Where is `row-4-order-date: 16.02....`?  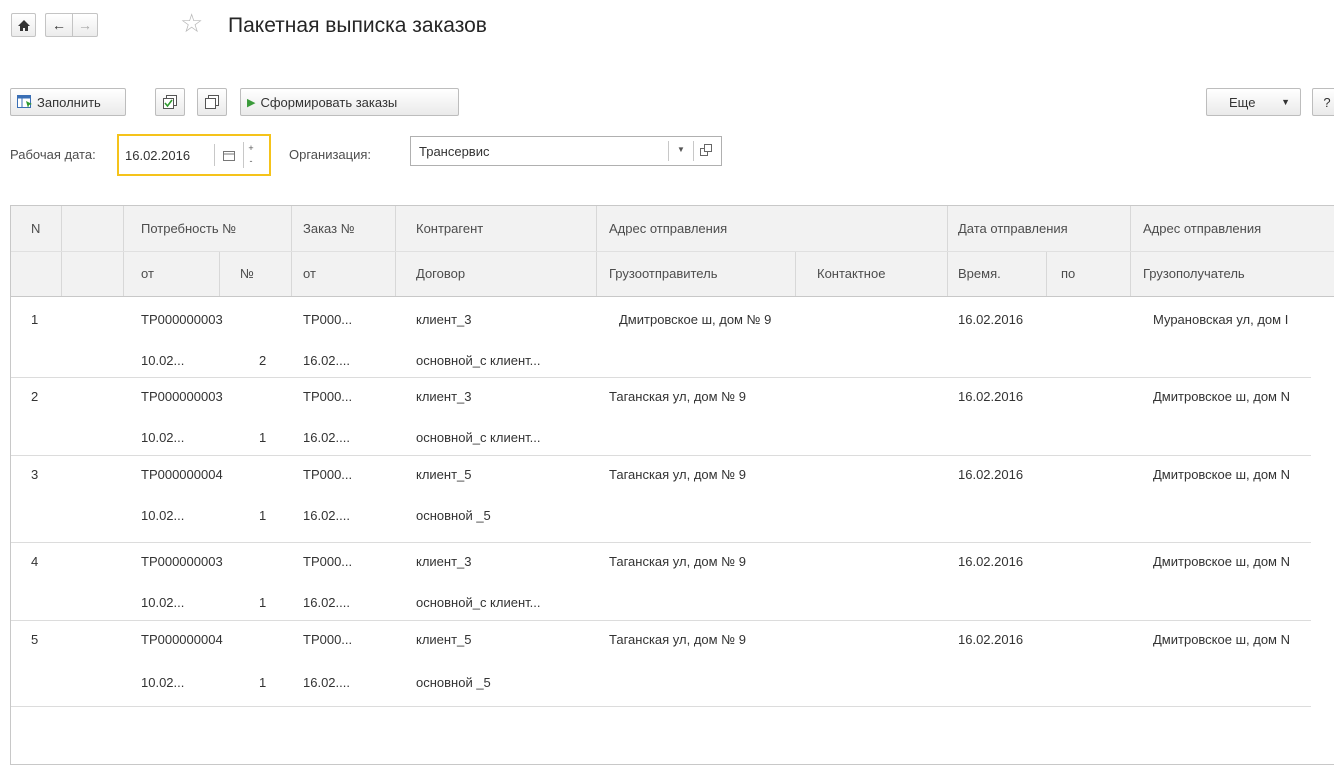 row-4-order-date: 16.02.... is located at coordinates (326, 602).